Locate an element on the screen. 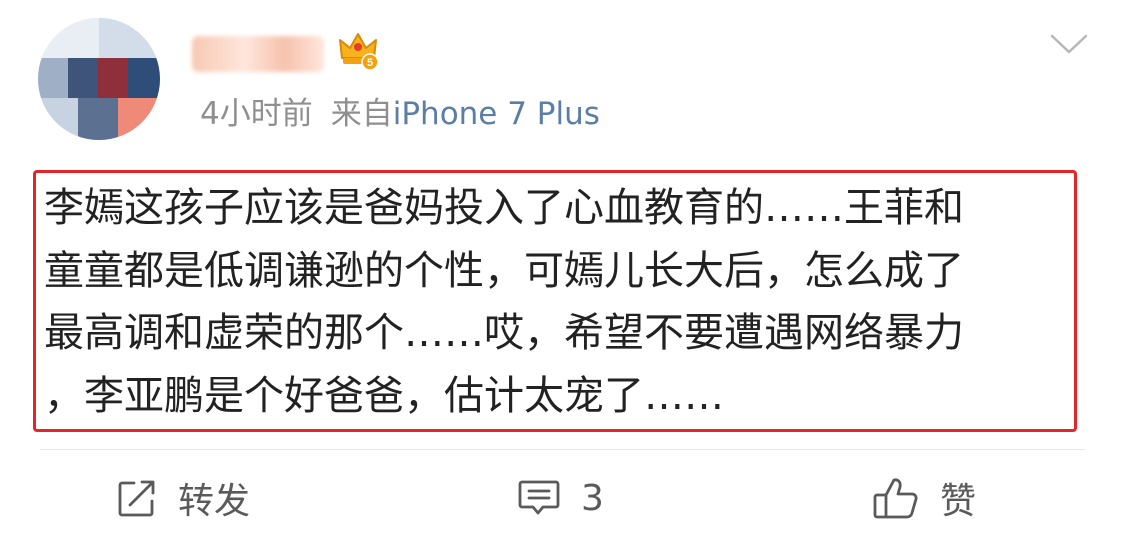 This screenshot has width=1125, height=544. crown-vip-icon: 5 is located at coordinates (358, 50).